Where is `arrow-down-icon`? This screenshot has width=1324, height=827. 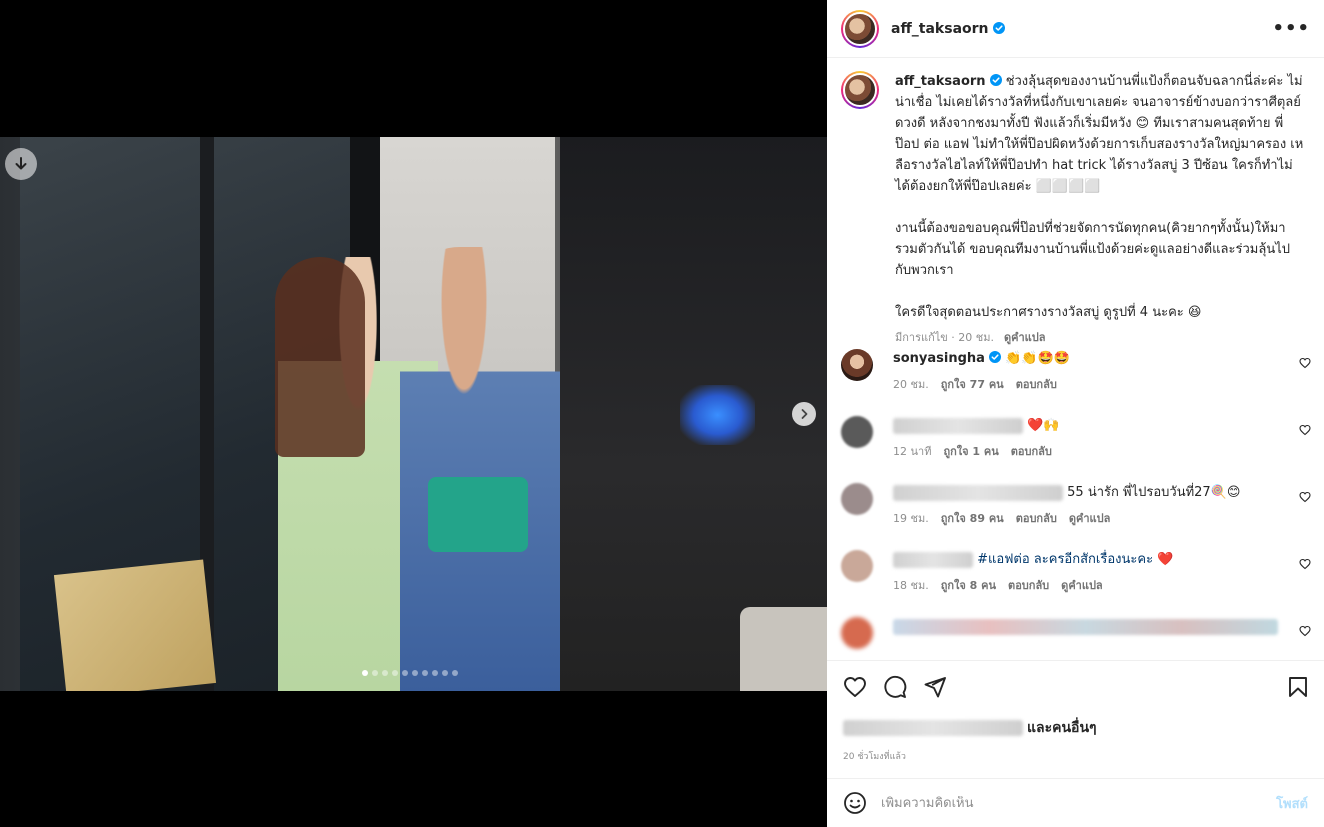
arrow-down-icon is located at coordinates (21, 163).